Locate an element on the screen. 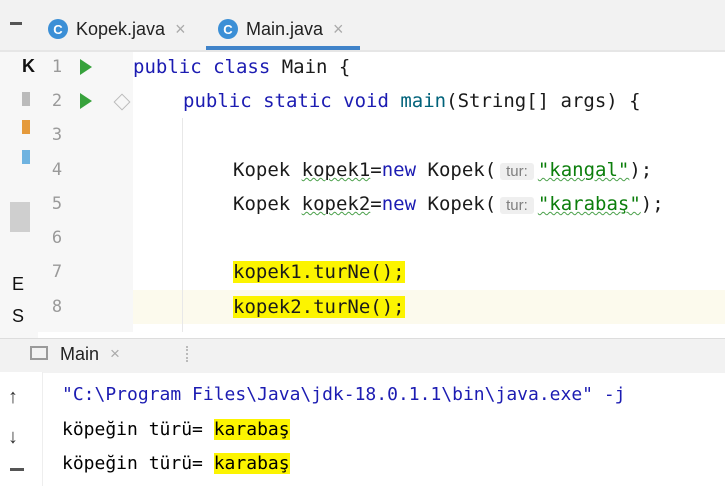 This screenshot has height=486, width=725. code-line-8: kopek2.turNe(); is located at coordinates (319, 307).